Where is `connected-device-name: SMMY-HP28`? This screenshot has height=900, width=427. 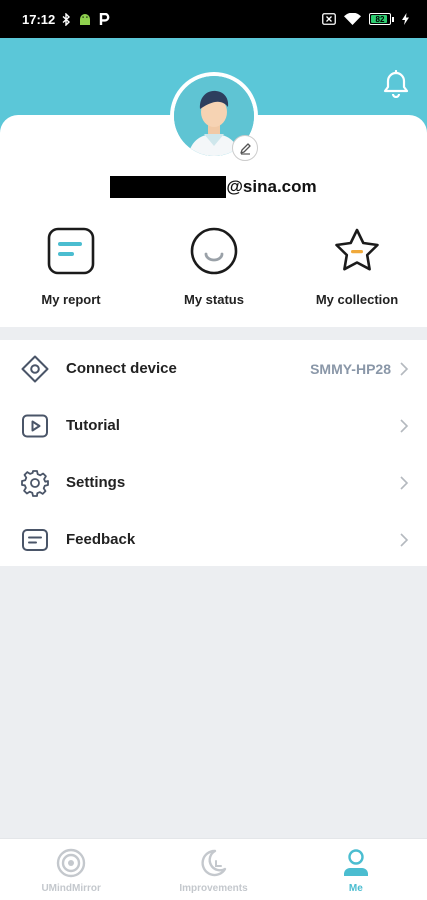 connected-device-name: SMMY-HP28 is located at coordinates (350, 368).